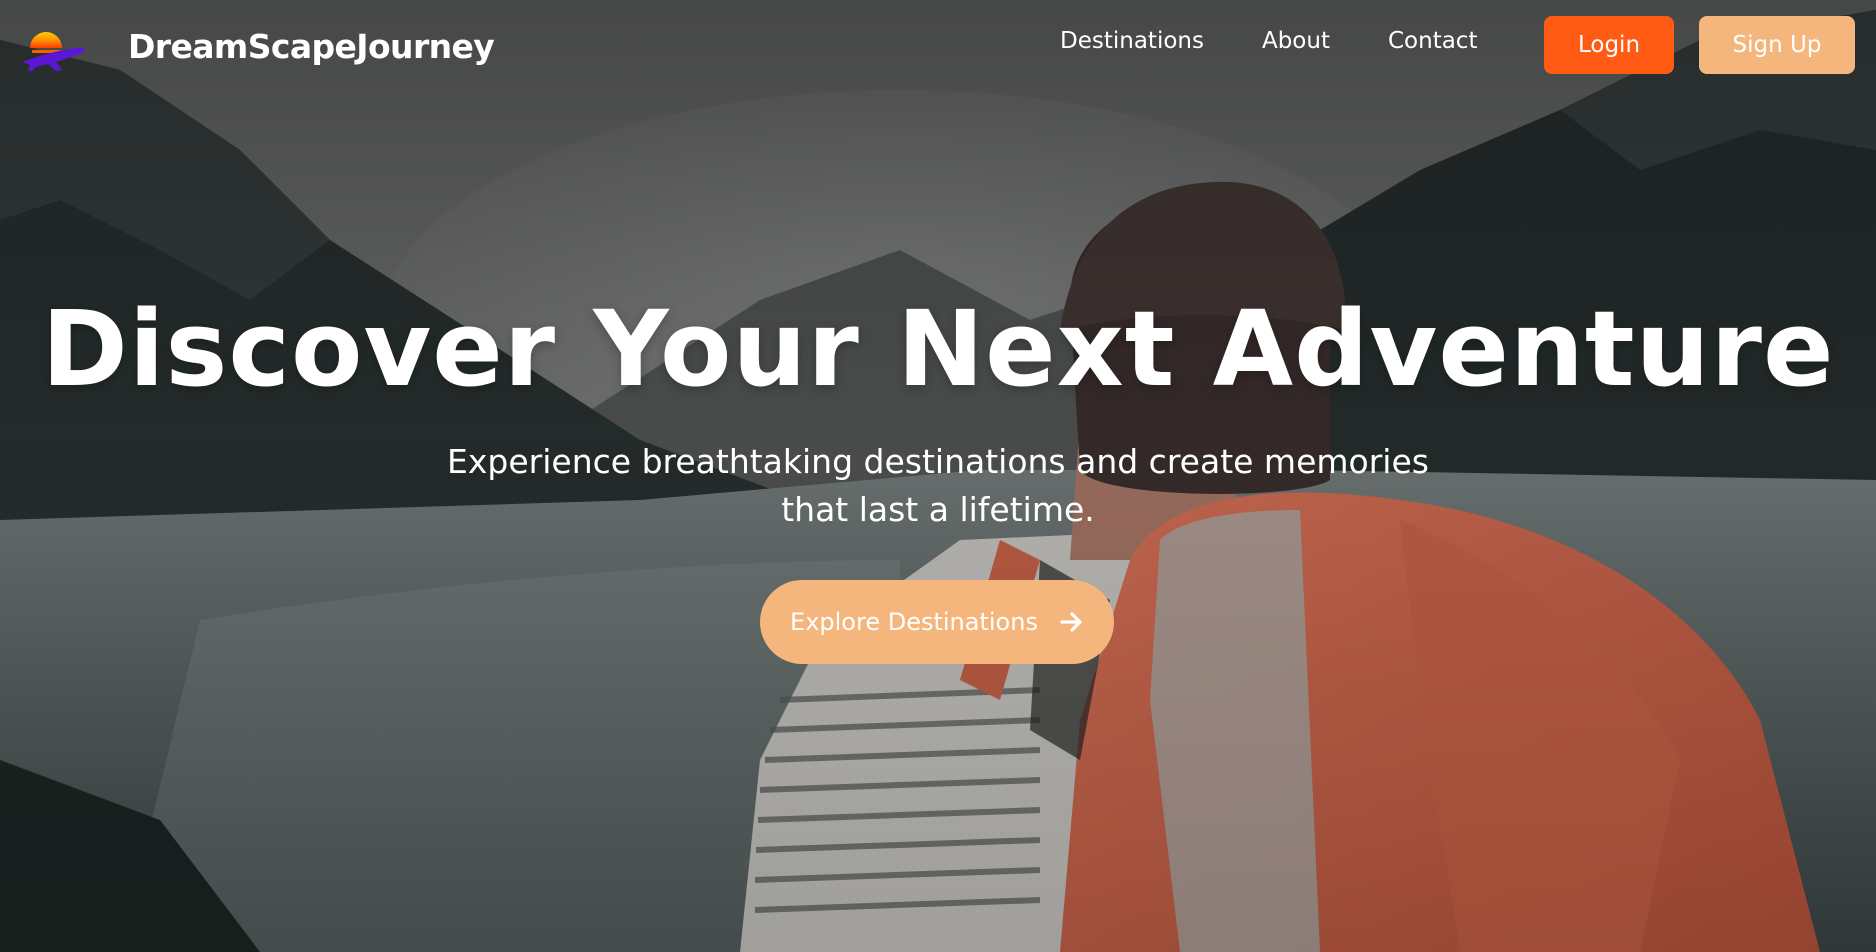 The image size is (1876, 952). I want to click on arrow-right-icon, so click(1071, 622).